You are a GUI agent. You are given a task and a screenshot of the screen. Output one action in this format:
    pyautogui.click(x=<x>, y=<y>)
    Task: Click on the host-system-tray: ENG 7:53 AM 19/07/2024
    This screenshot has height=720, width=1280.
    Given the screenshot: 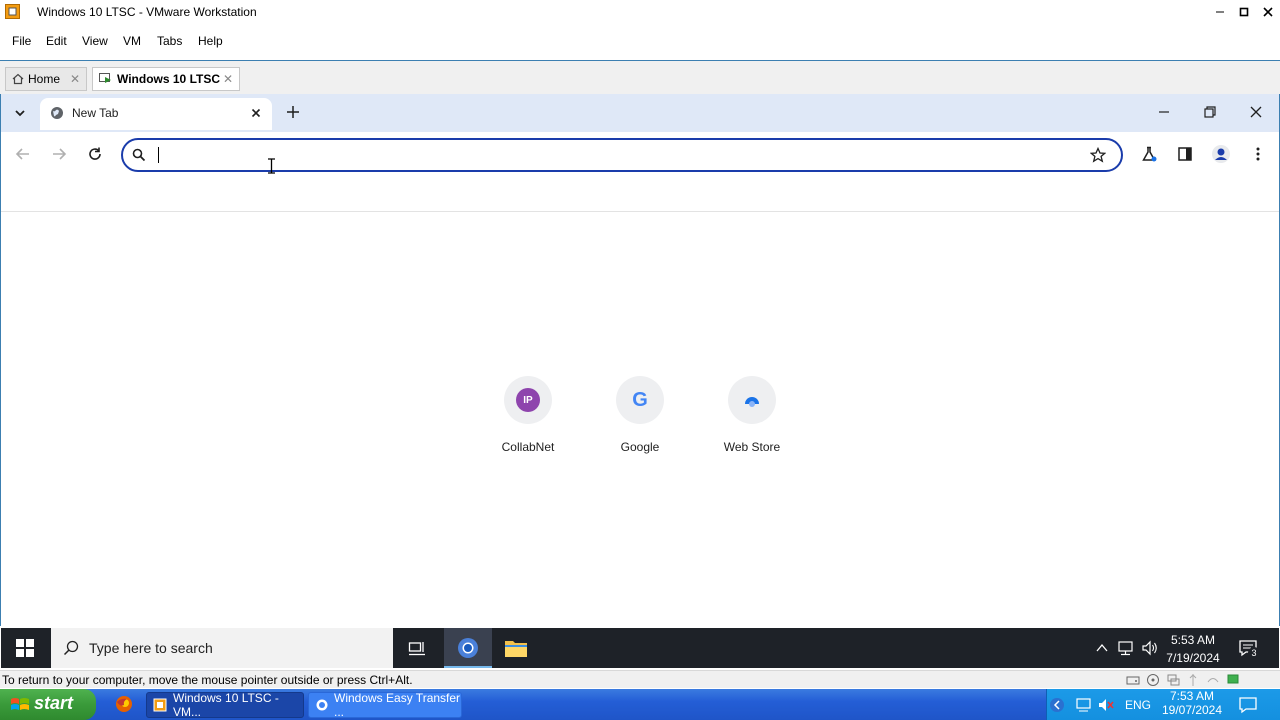 What is the action you would take?
    pyautogui.click(x=1163, y=704)
    